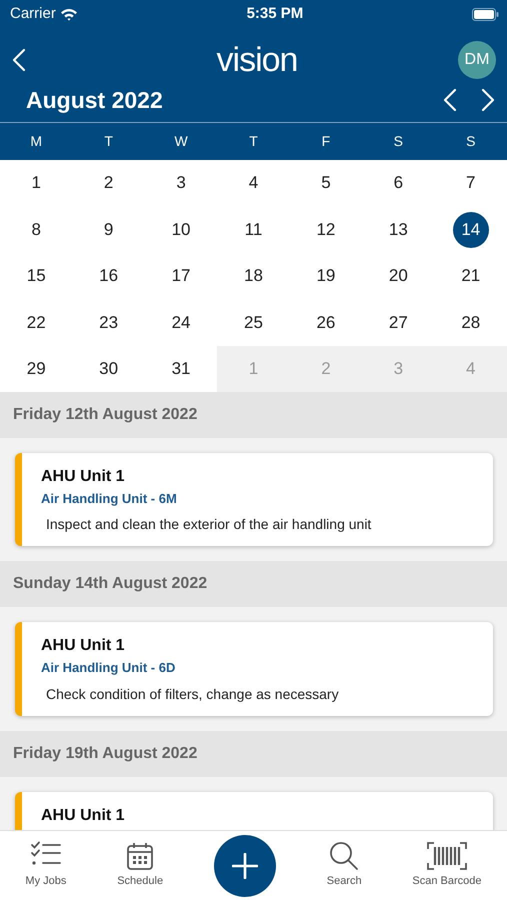  I want to click on job-card: AHU Unit 1, so click(254, 811).